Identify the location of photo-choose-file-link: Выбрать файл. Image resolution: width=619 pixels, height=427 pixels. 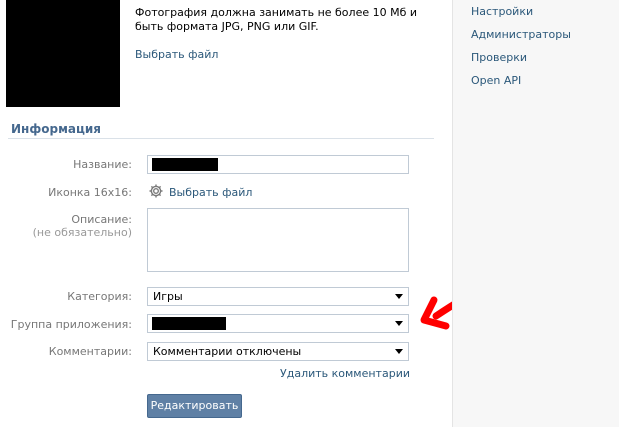
(176, 54).